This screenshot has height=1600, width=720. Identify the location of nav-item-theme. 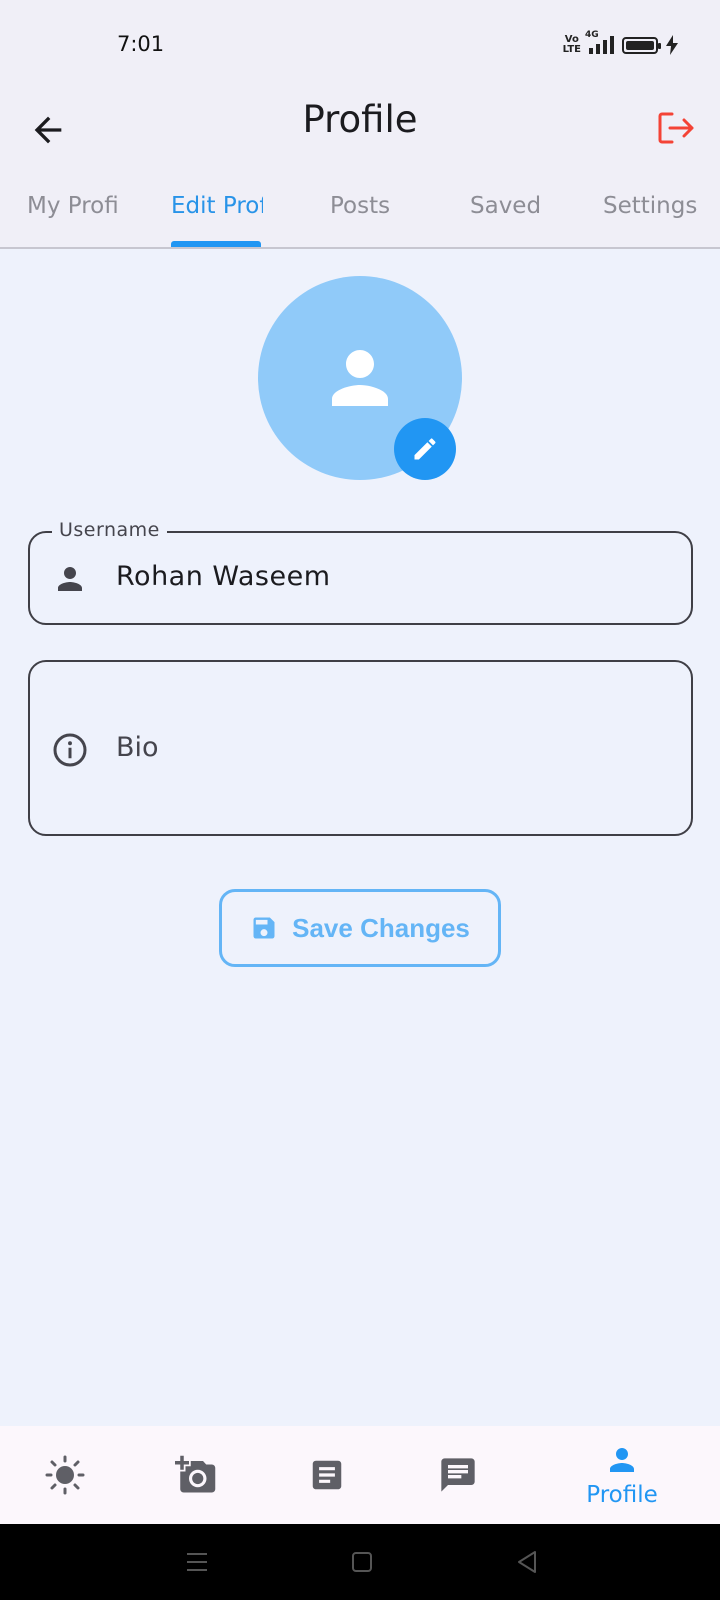
(65, 1475).